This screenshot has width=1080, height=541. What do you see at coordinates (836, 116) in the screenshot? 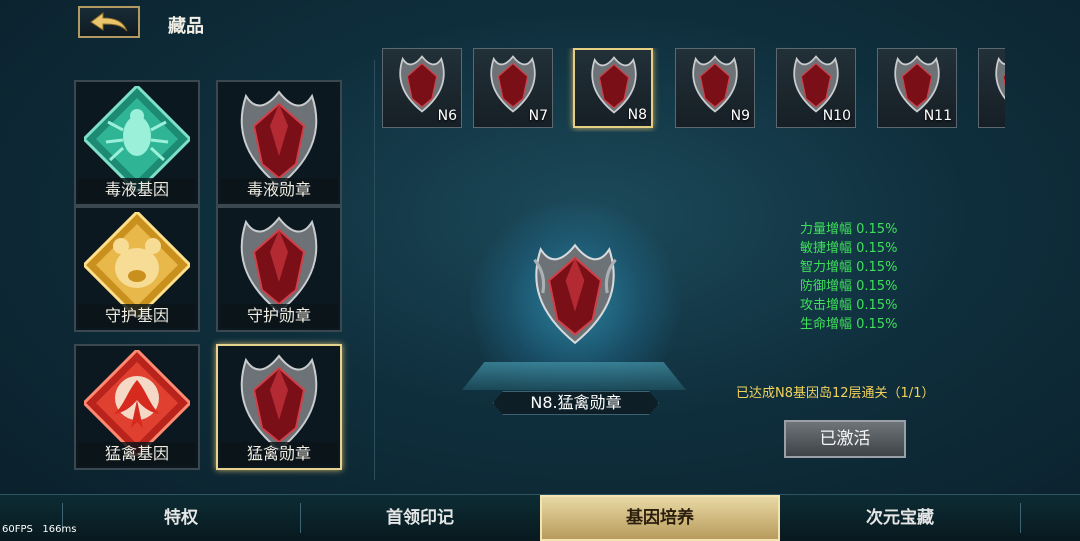
I see `medal-code: N10` at bounding box center [836, 116].